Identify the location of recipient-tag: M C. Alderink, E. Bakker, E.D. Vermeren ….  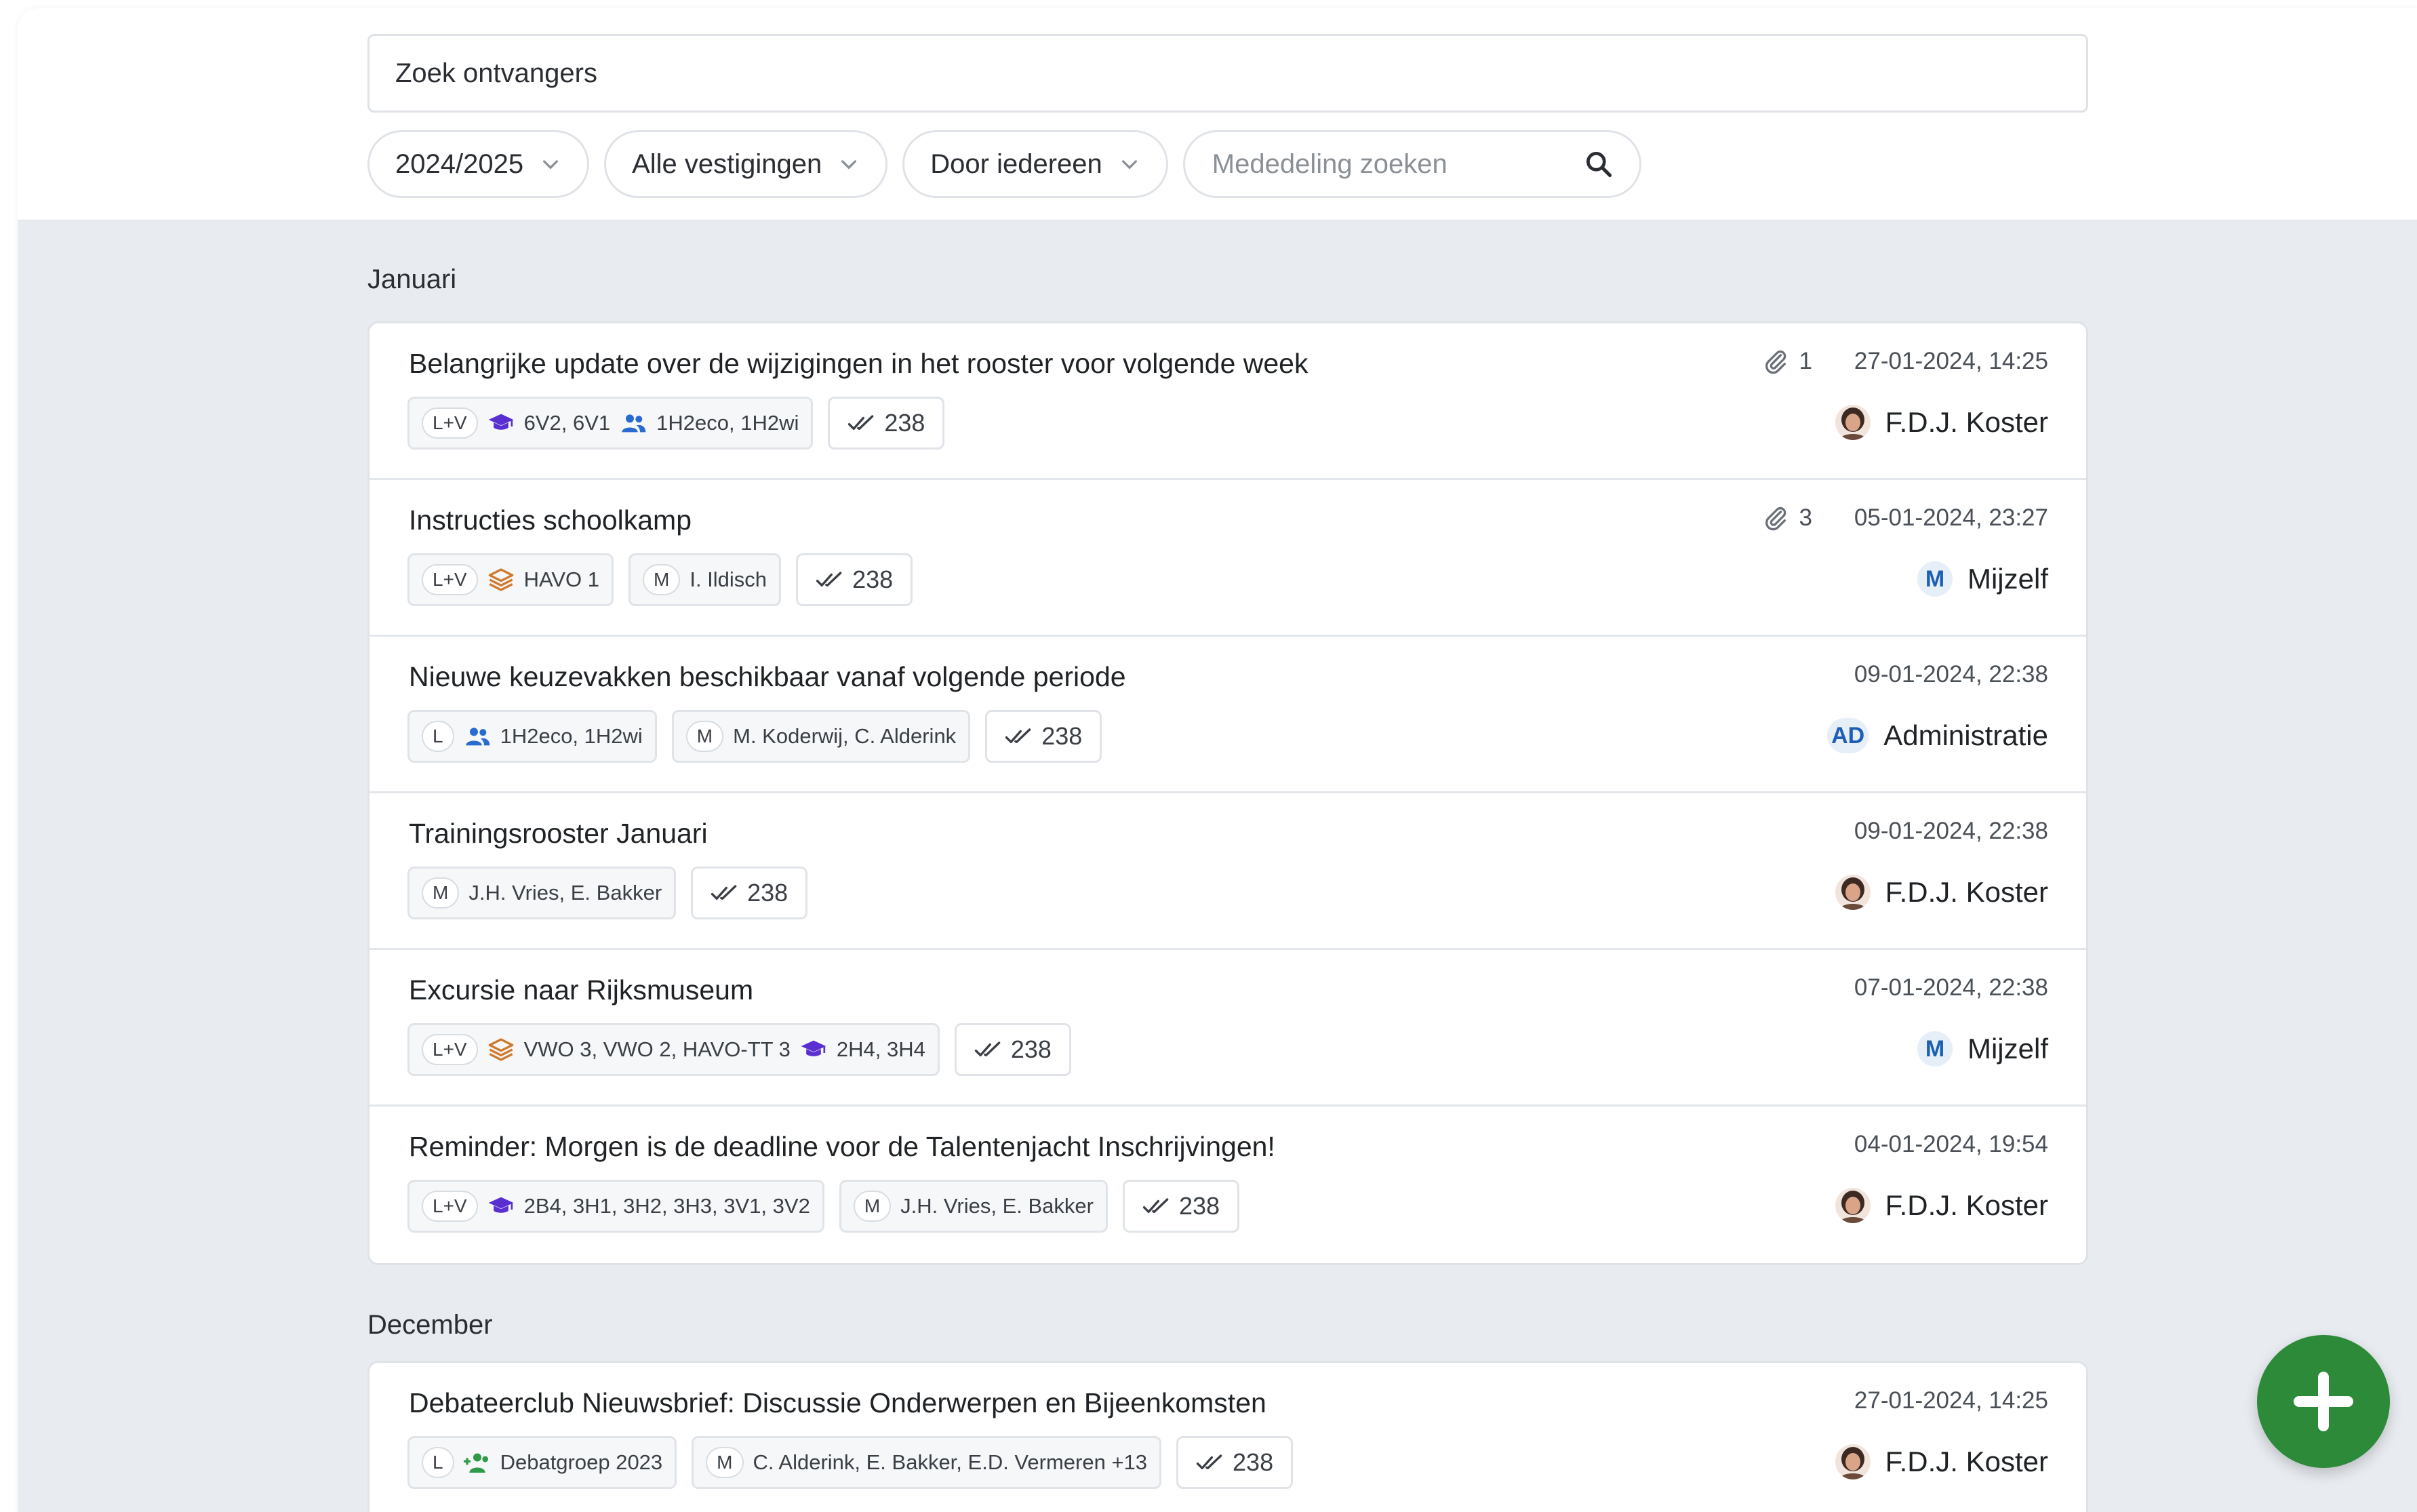
(927, 1463).